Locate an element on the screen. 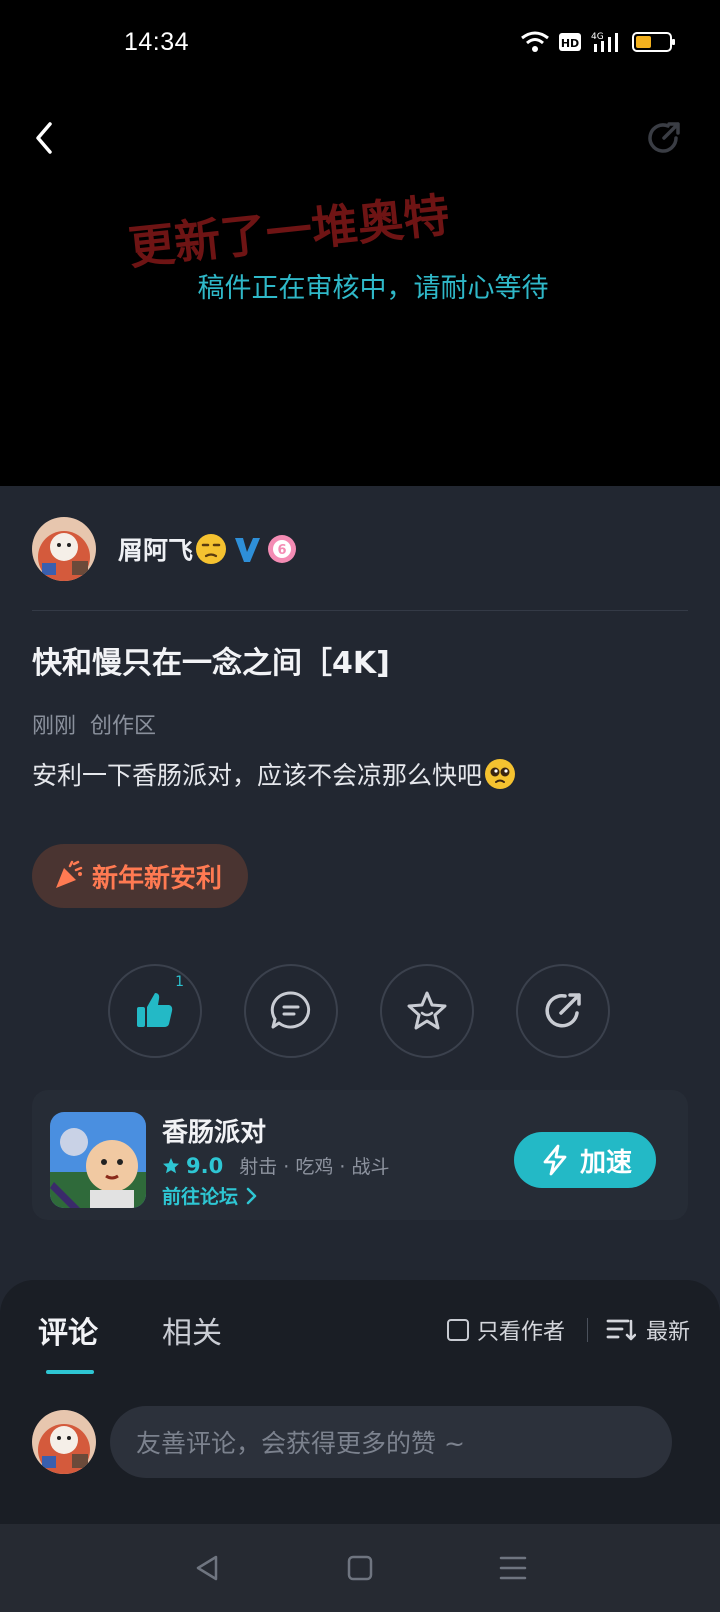 The width and height of the screenshot is (720, 1612). topic-tag-label: 新年新安利 is located at coordinates (157, 878).